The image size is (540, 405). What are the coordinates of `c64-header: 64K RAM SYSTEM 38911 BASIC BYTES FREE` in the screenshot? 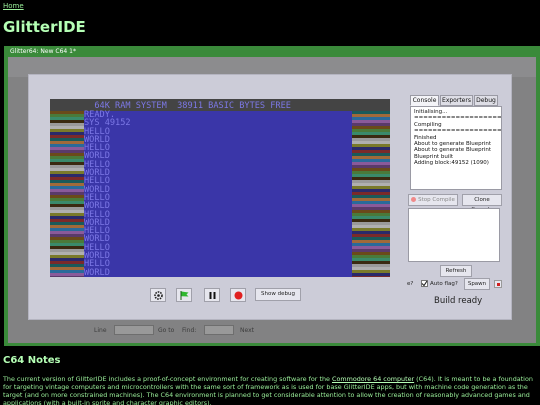 It's located at (187, 106).